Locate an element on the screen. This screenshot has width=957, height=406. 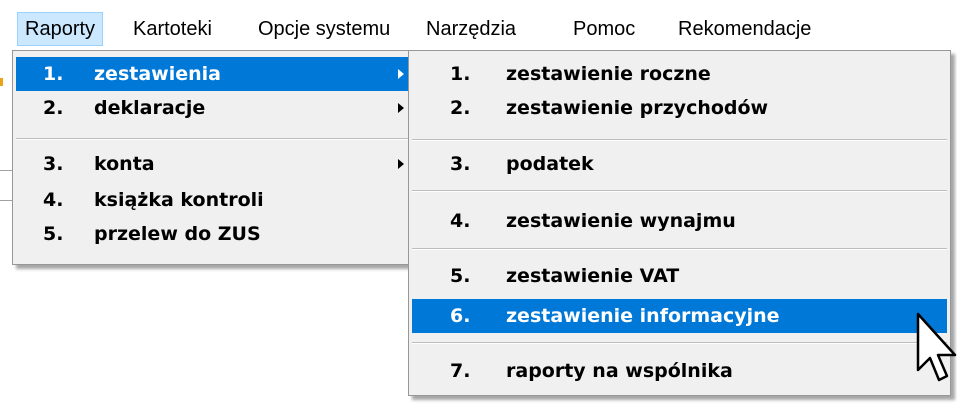
menu-item-label: zestawienie VAT is located at coordinates (593, 276).